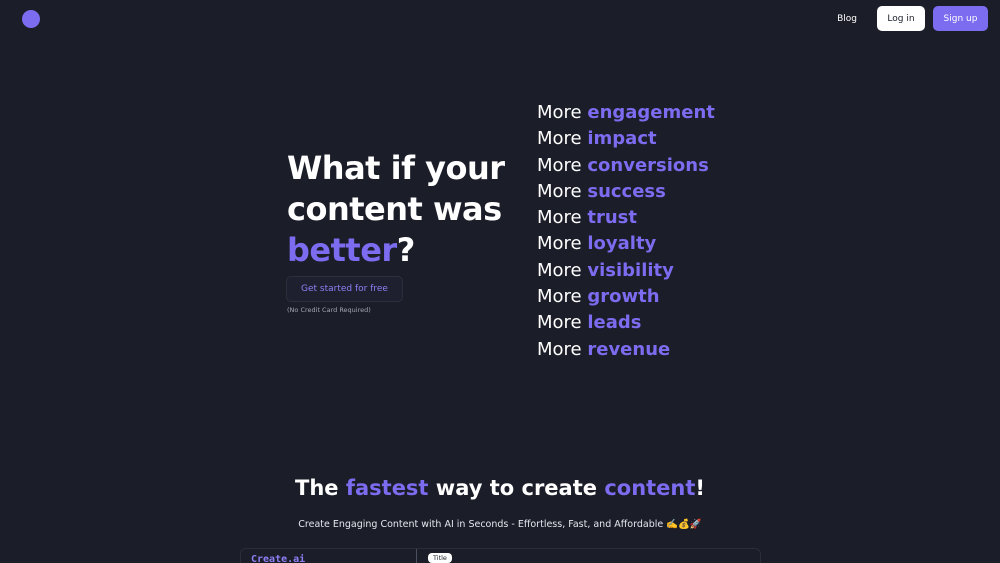 The image size is (1000, 563). Describe the element at coordinates (320, 488) in the screenshot. I see `section-title-part1: The` at that location.